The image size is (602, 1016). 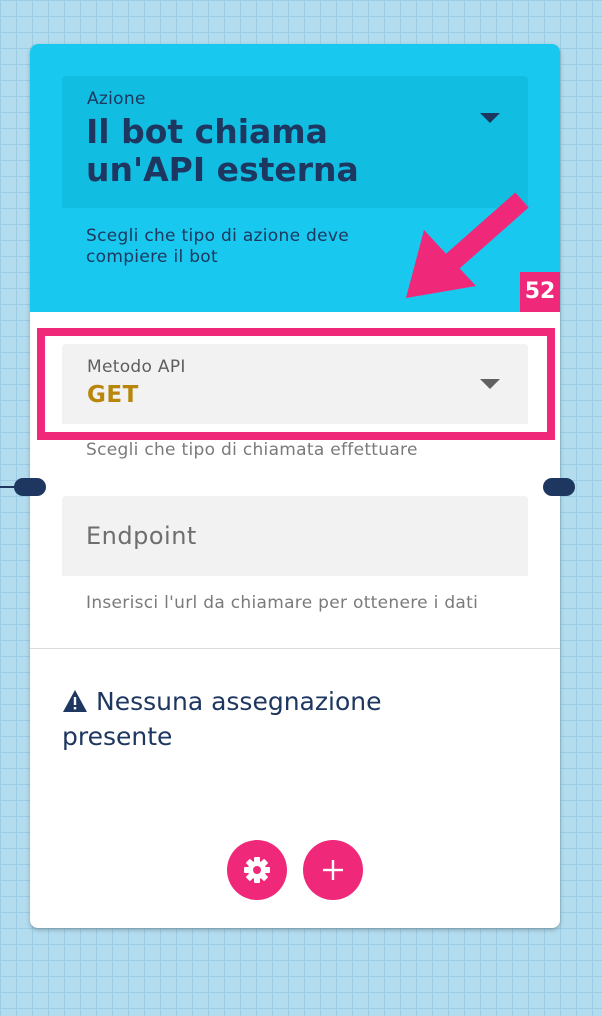 I want to click on no-assignments-warning: Nessuna assegnazione presente, so click(x=272, y=719).